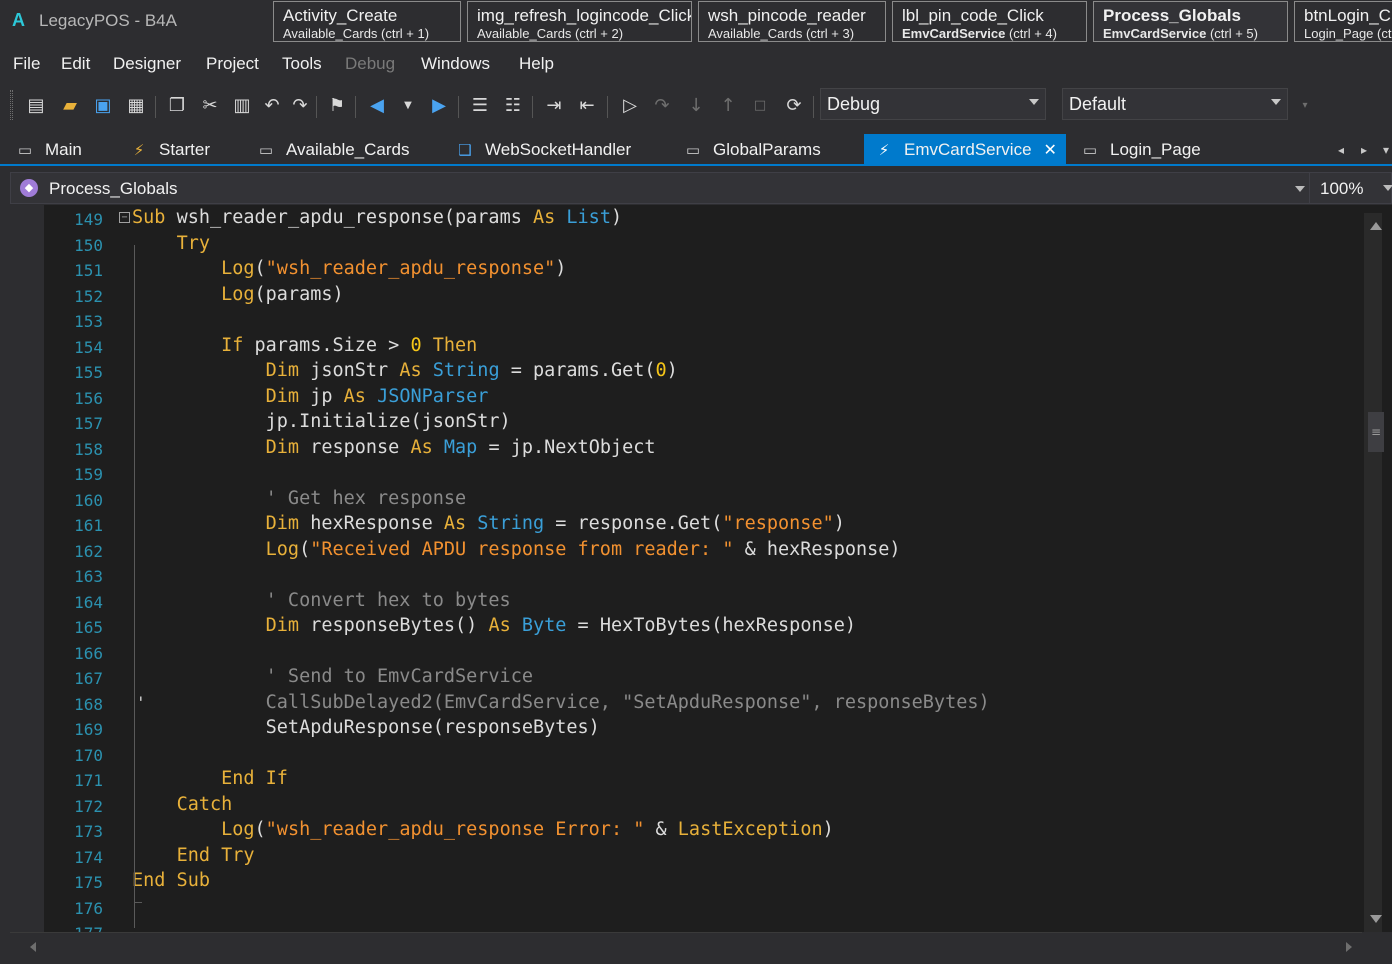 This screenshot has height=964, width=1392. What do you see at coordinates (103, 105) in the screenshot?
I see `save-icon: ▣` at bounding box center [103, 105].